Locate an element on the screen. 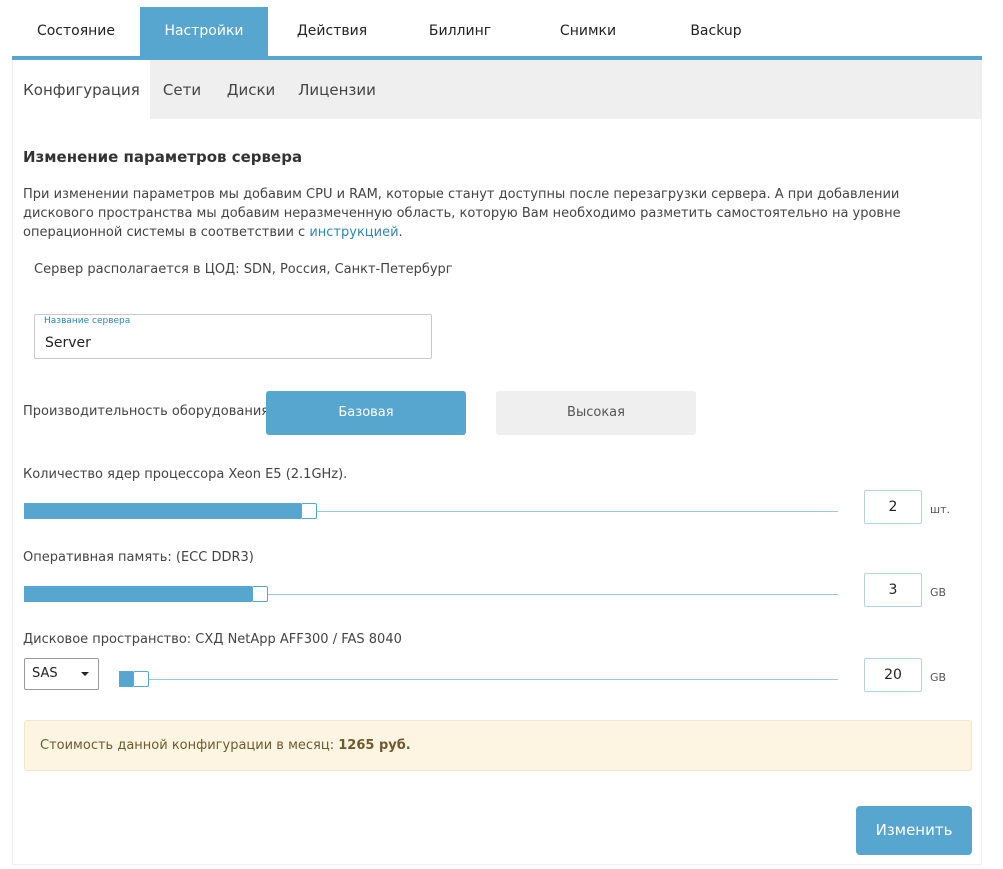 The height and width of the screenshot is (869, 1003). disk-value-box: 20 is located at coordinates (893, 675).